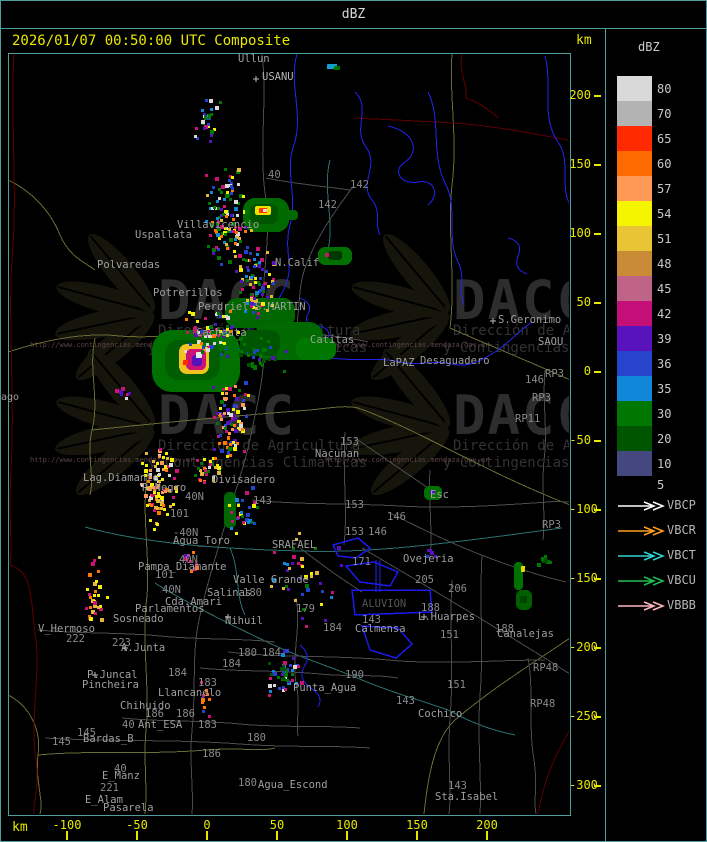 This screenshot has width=707, height=842. Describe the element at coordinates (207, 825) in the screenshot. I see `x-tick-label: 0` at that location.